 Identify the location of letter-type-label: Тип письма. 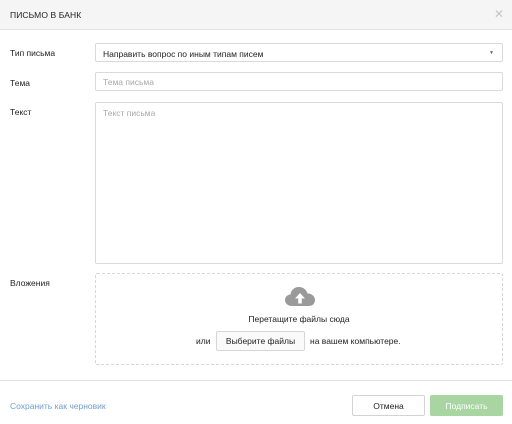
(33, 53).